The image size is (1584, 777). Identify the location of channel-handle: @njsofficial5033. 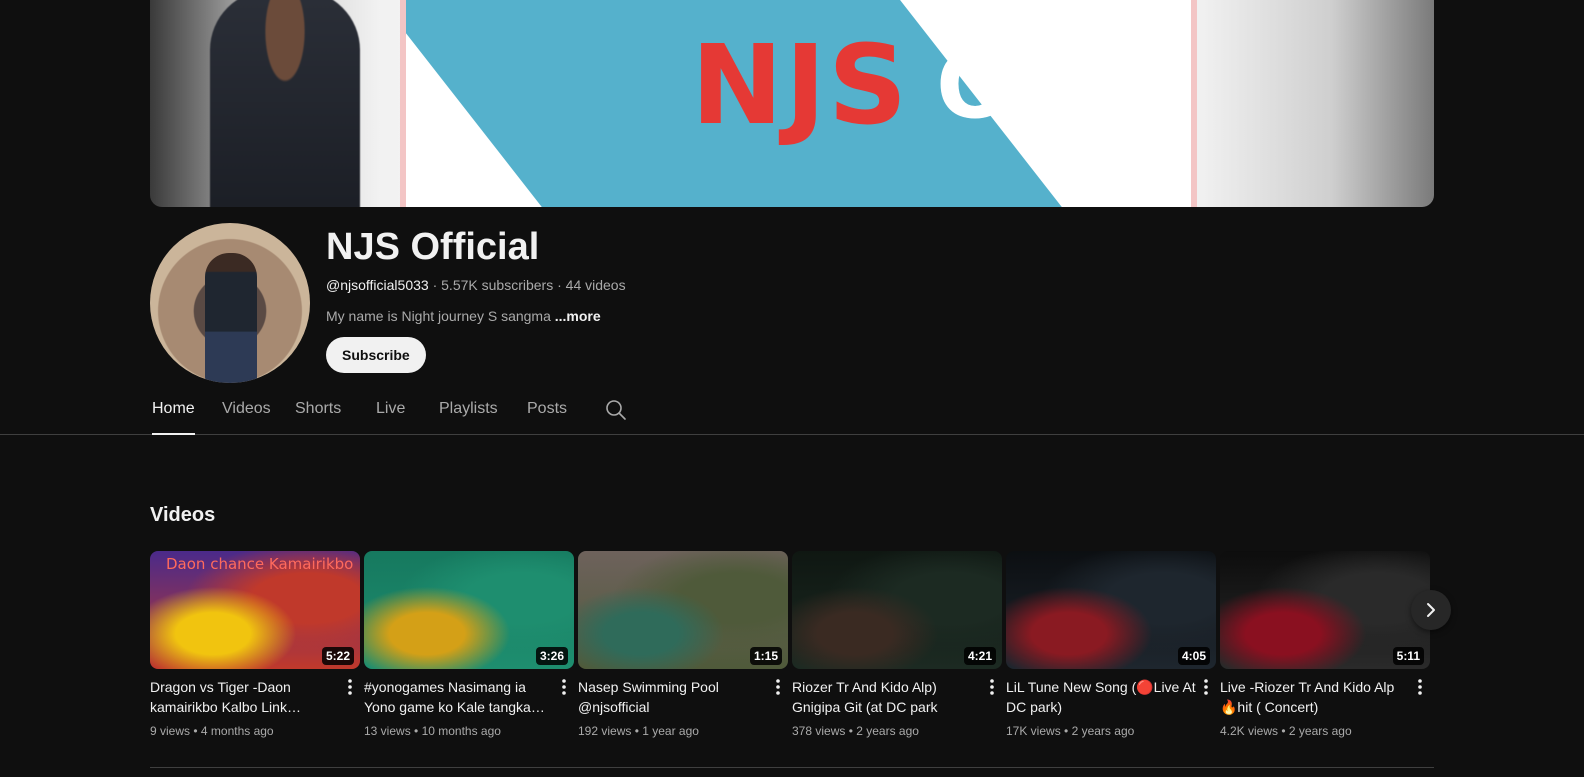
(377, 285).